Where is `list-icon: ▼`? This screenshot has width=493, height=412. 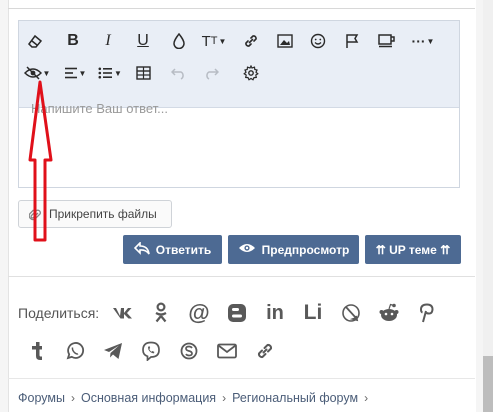 list-icon: ▼ is located at coordinates (110, 73).